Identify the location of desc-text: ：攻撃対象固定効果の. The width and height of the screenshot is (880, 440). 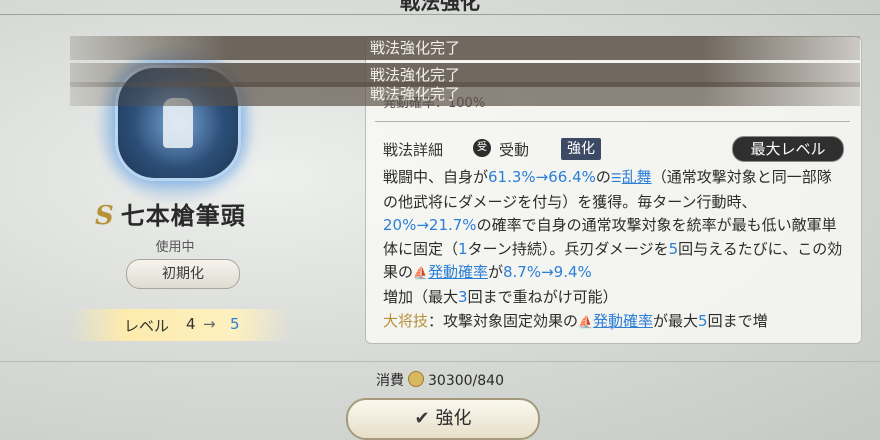
(503, 320).